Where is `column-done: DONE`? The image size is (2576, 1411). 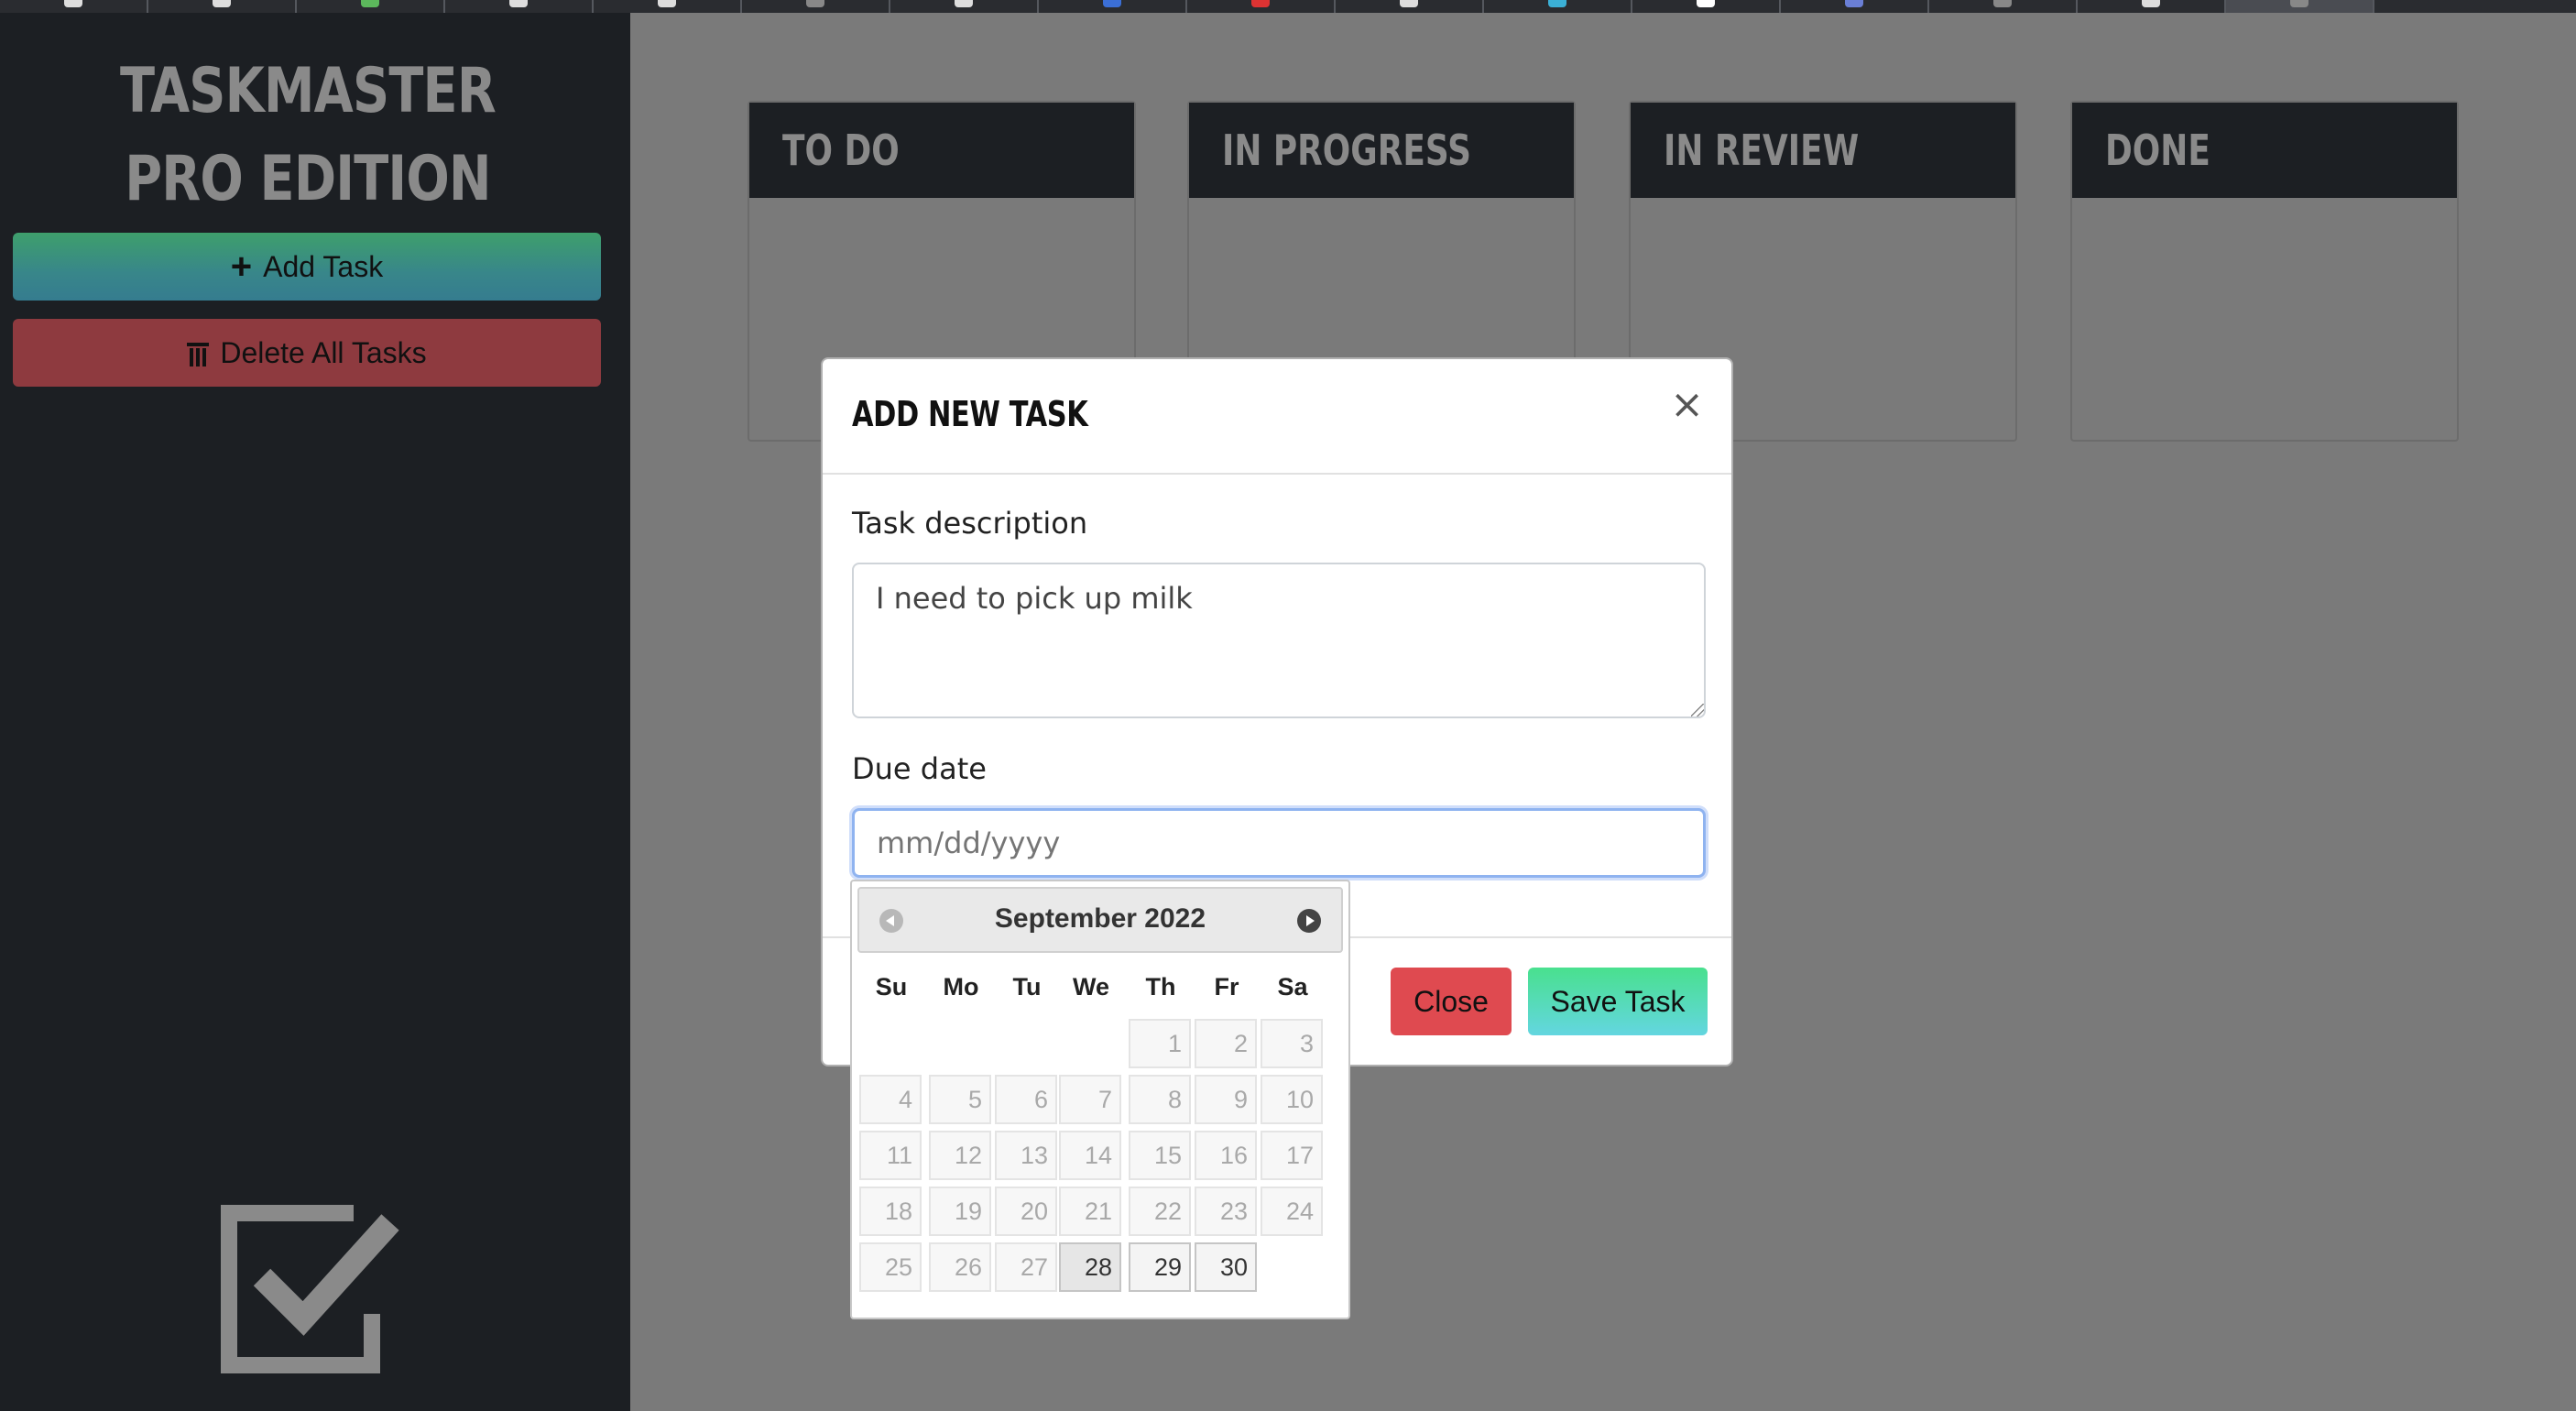
column-done: DONE is located at coordinates (2265, 271).